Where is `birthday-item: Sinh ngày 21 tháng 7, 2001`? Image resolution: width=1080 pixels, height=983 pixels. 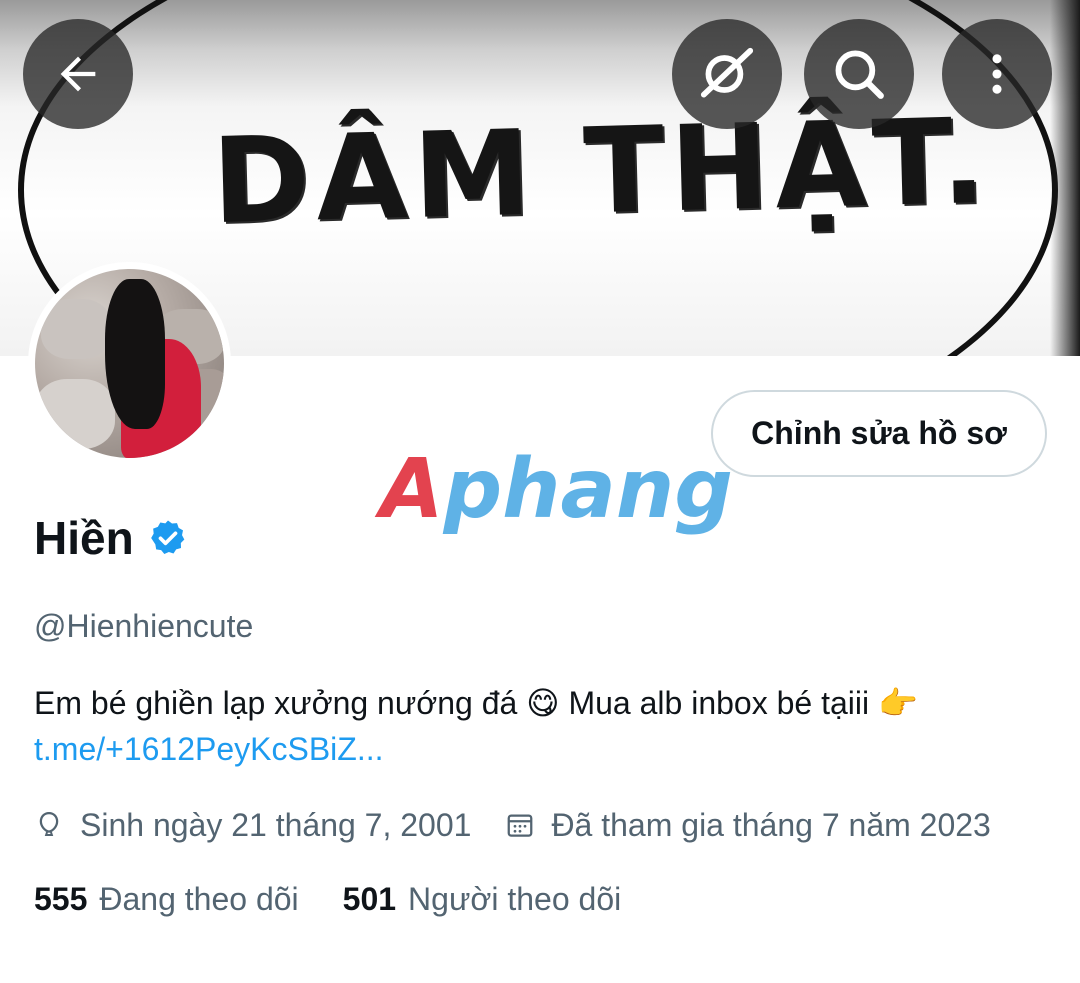
birthday-item: Sinh ngày 21 tháng 7, 2001 is located at coordinates (252, 825).